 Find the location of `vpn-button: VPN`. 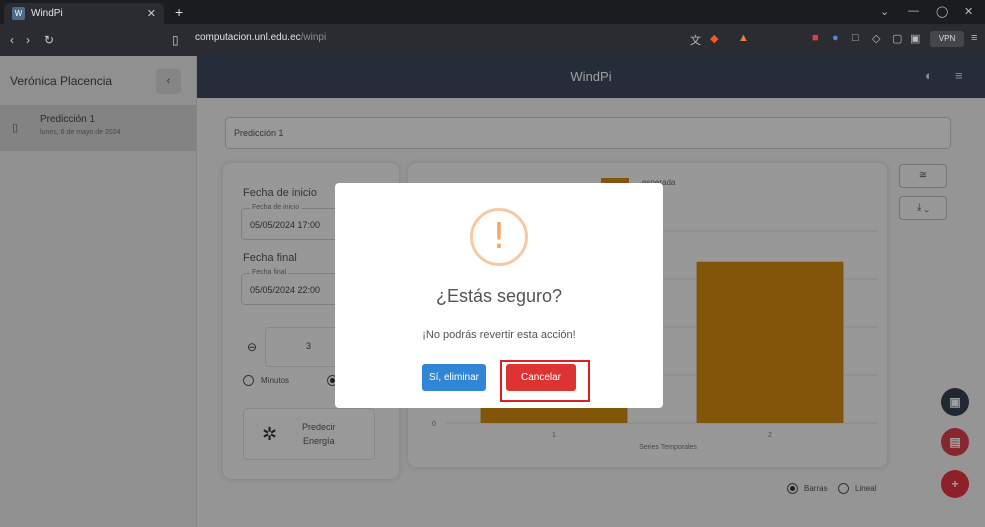

vpn-button: VPN is located at coordinates (947, 39).